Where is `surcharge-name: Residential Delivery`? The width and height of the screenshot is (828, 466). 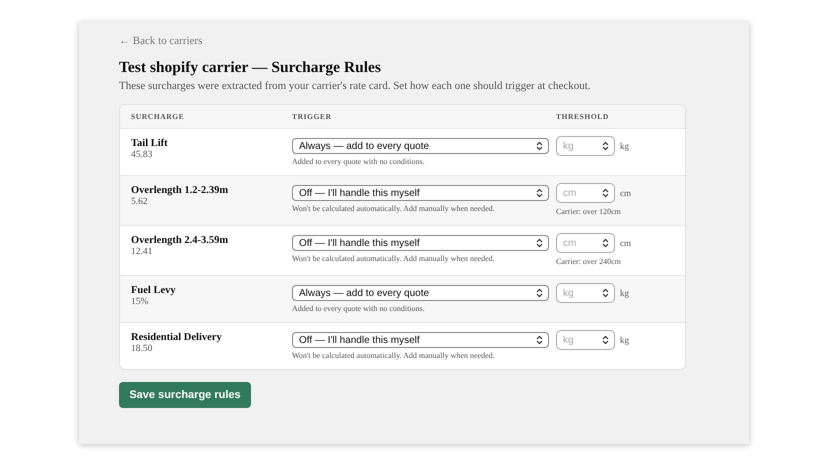
surcharge-name: Residential Delivery is located at coordinates (176, 337).